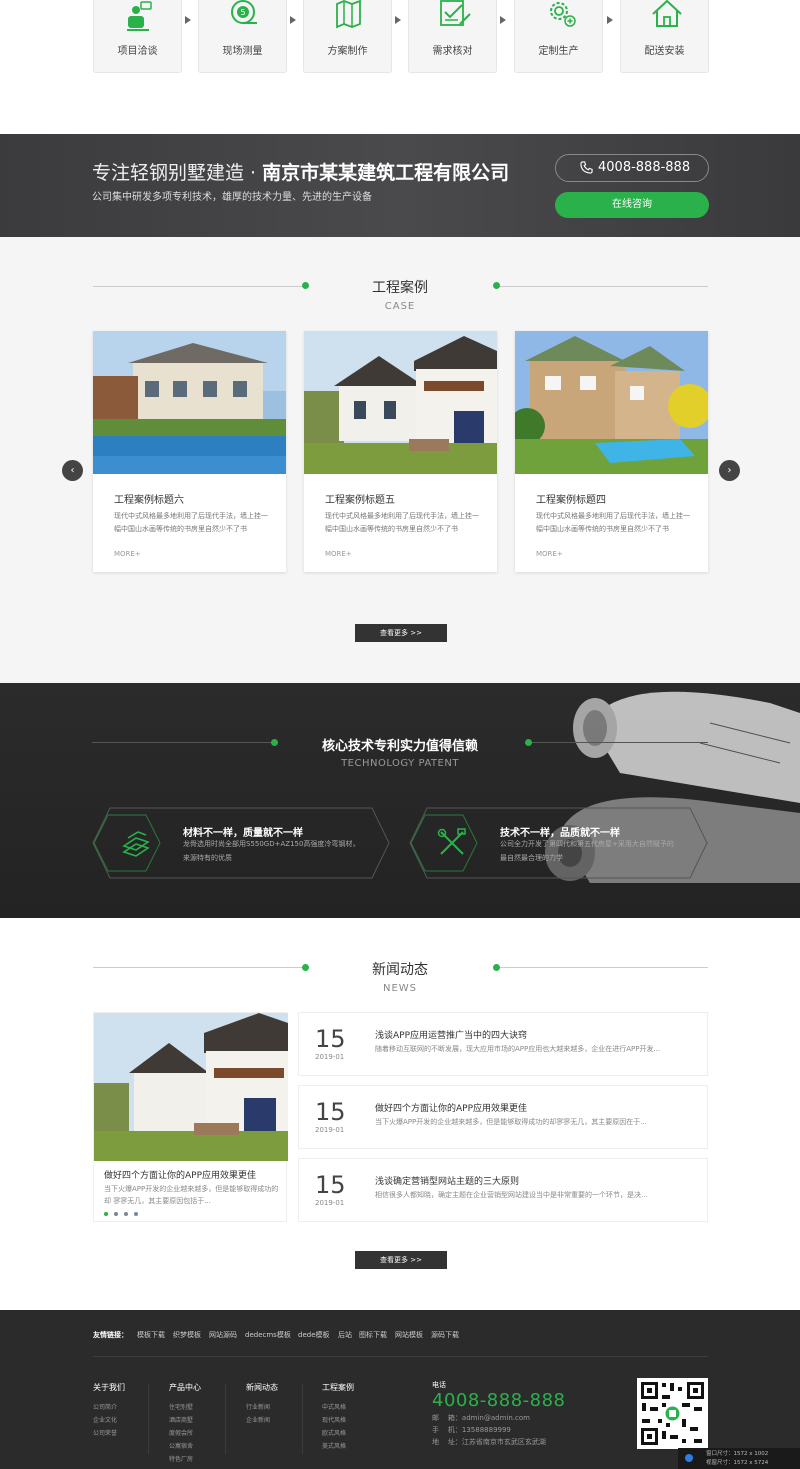  Describe the element at coordinates (571, 498) in the screenshot. I see `case-title: 工程案例标题四` at that location.